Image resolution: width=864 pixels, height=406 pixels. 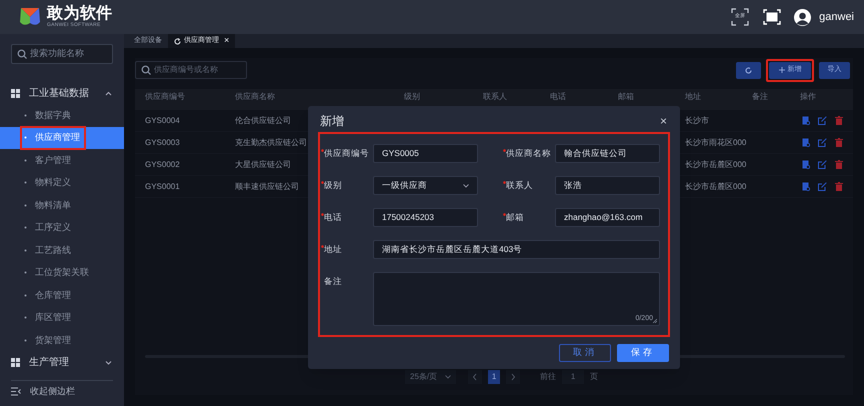 What do you see at coordinates (62, 54) in the screenshot?
I see `search-field: 搜索功能名称` at bounding box center [62, 54].